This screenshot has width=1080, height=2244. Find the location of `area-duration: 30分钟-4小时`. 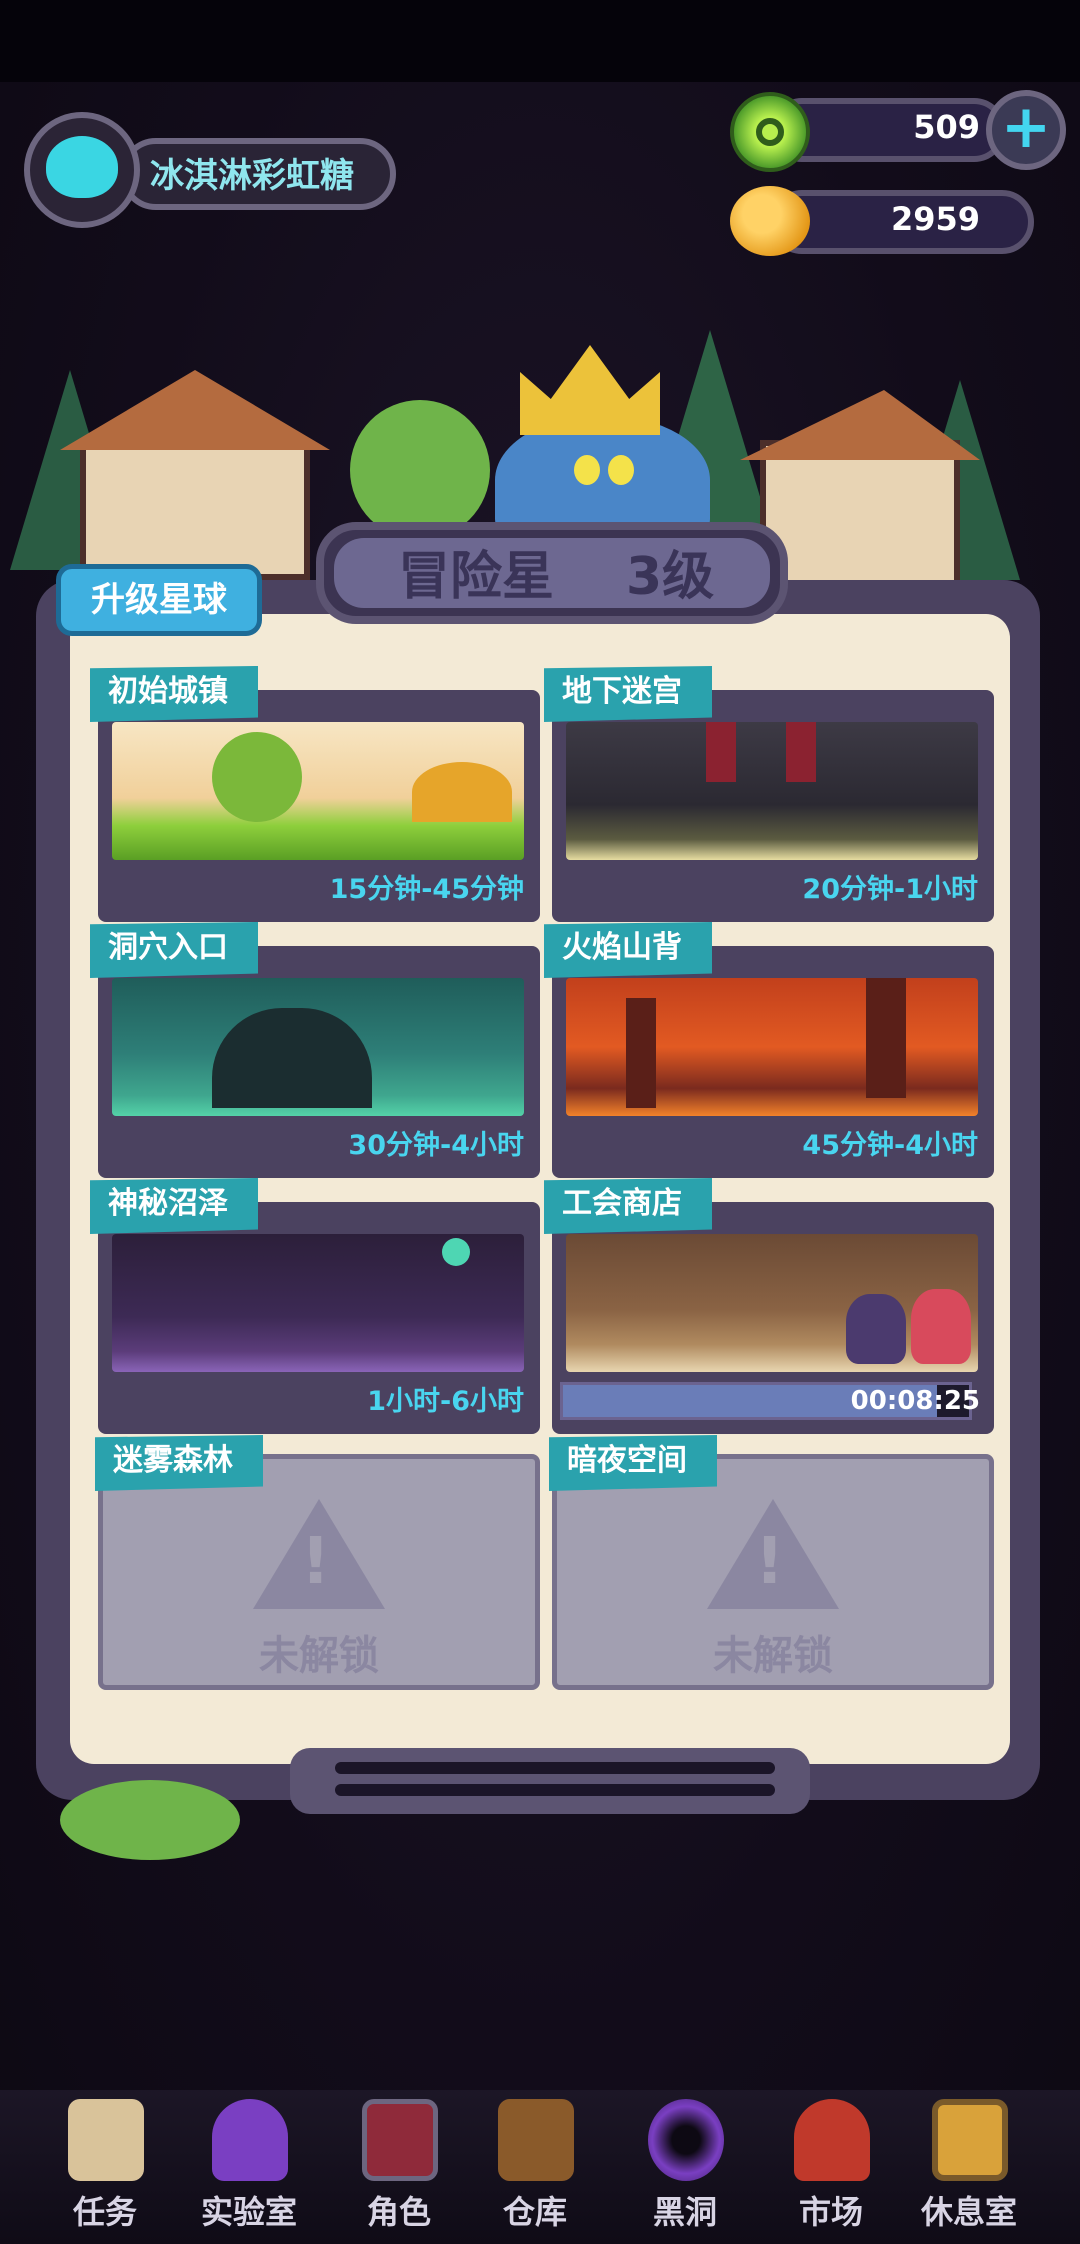

area-duration: 30分钟-4小时 is located at coordinates (436, 1145).